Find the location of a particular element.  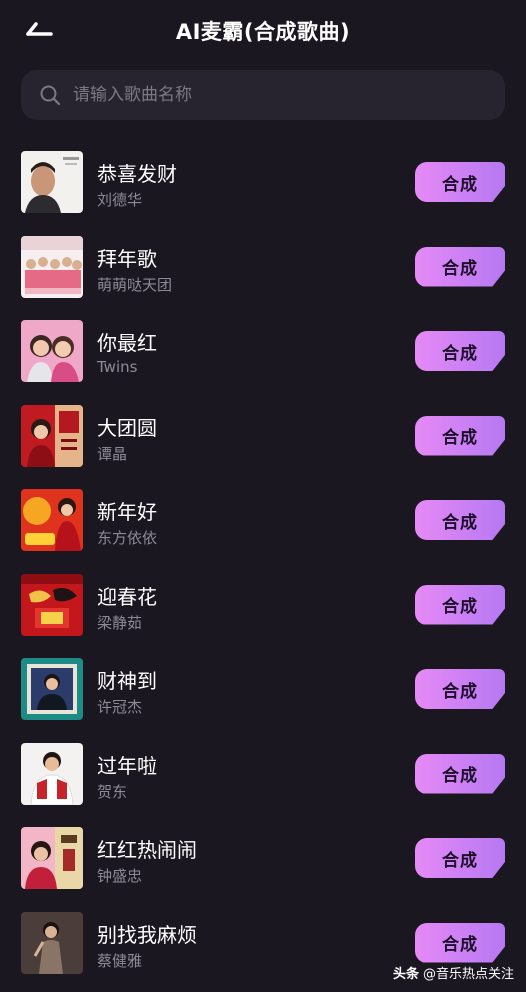

song-title: 别找我麻烦 is located at coordinates (147, 934).